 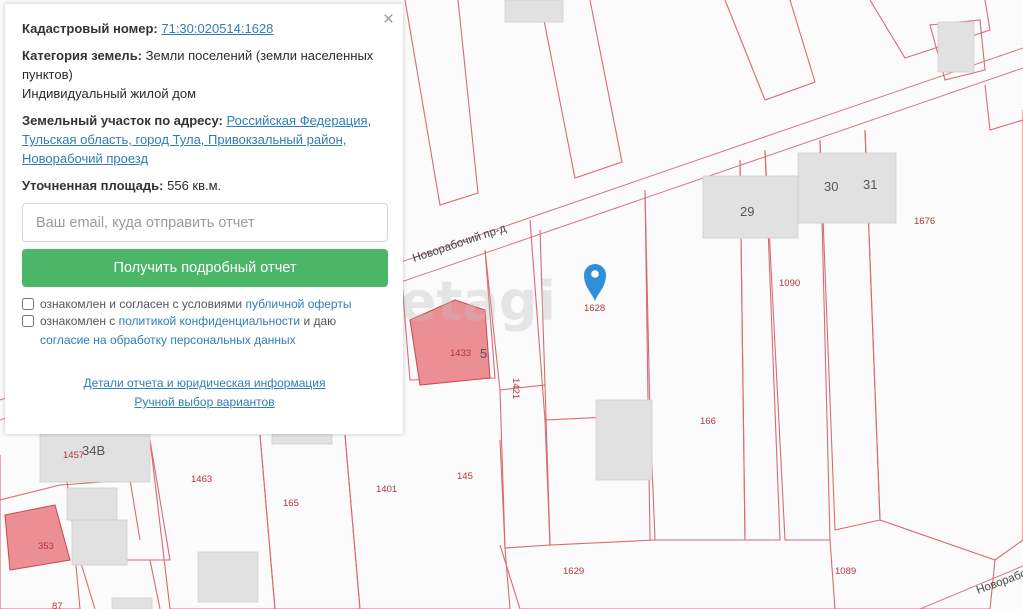 I want to click on parcel-label-1401: 1401, so click(x=386, y=489).